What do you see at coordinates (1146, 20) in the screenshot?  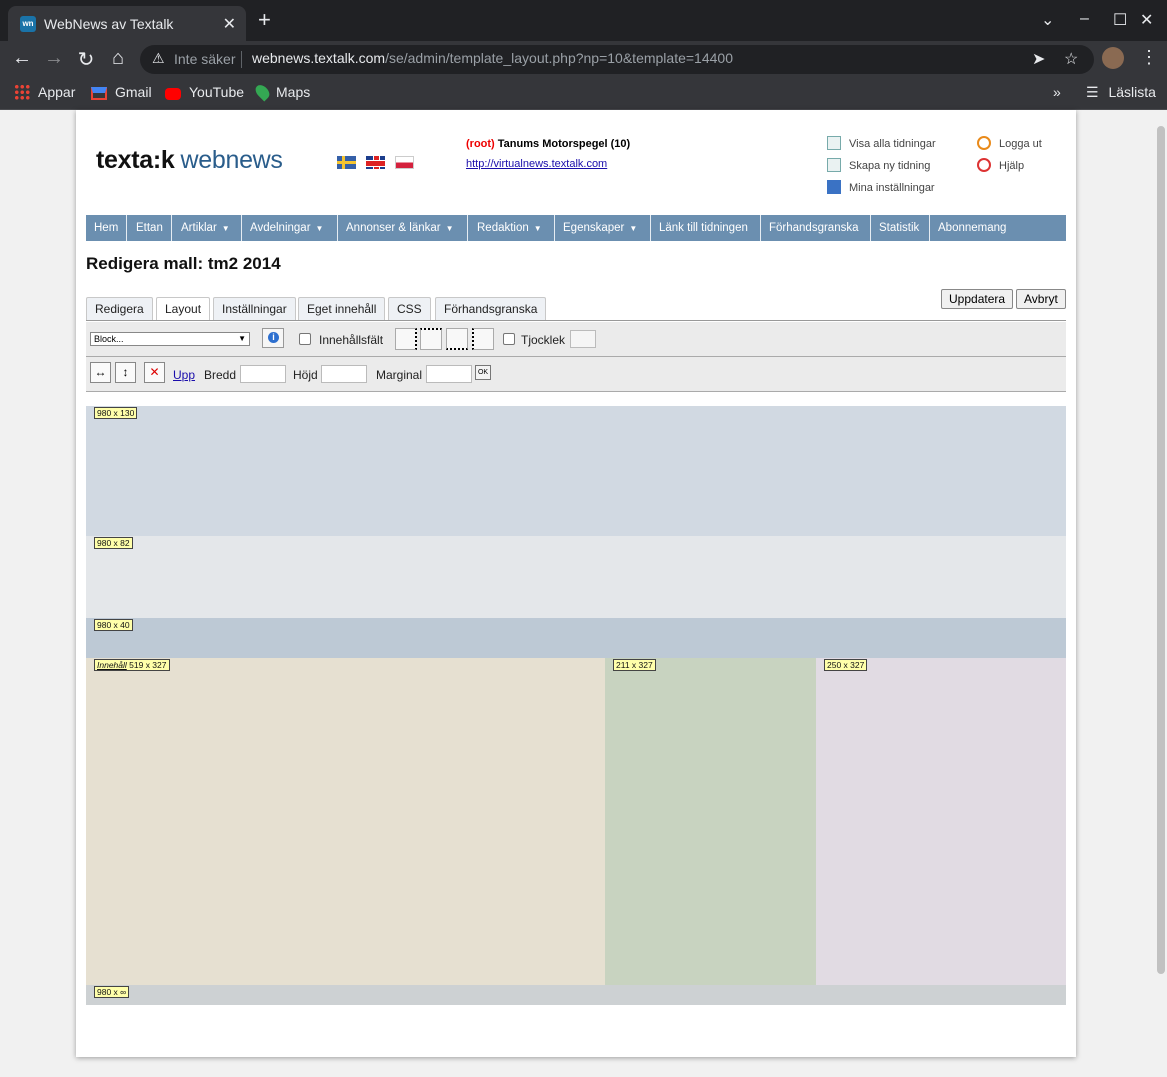 I see `close-window-icon: ✕` at bounding box center [1146, 20].